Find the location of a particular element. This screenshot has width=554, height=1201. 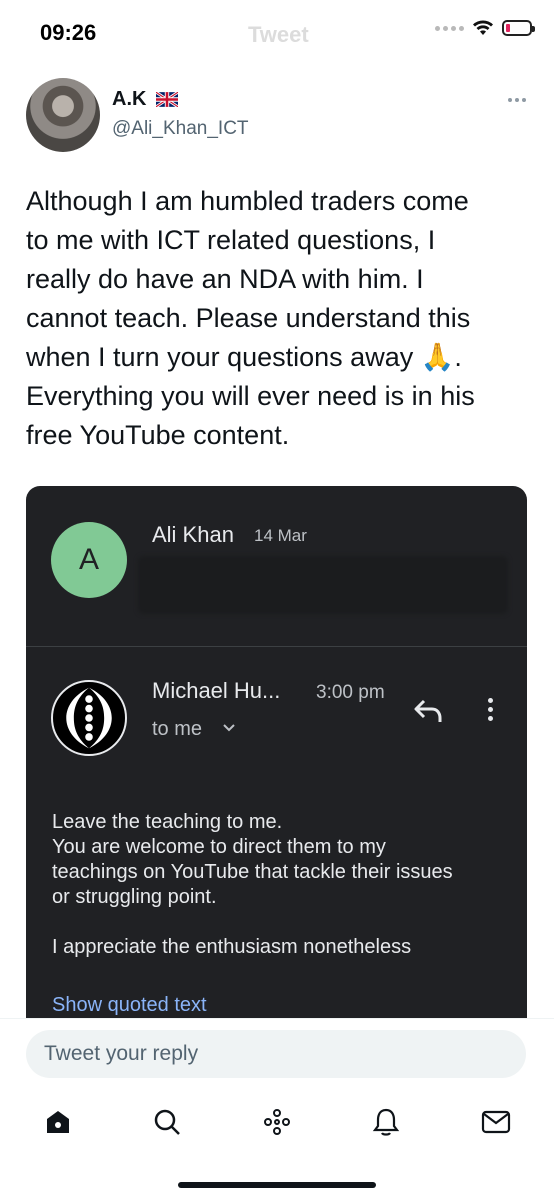

status-bar: 09:26 Tweet is located at coordinates (277, 32).